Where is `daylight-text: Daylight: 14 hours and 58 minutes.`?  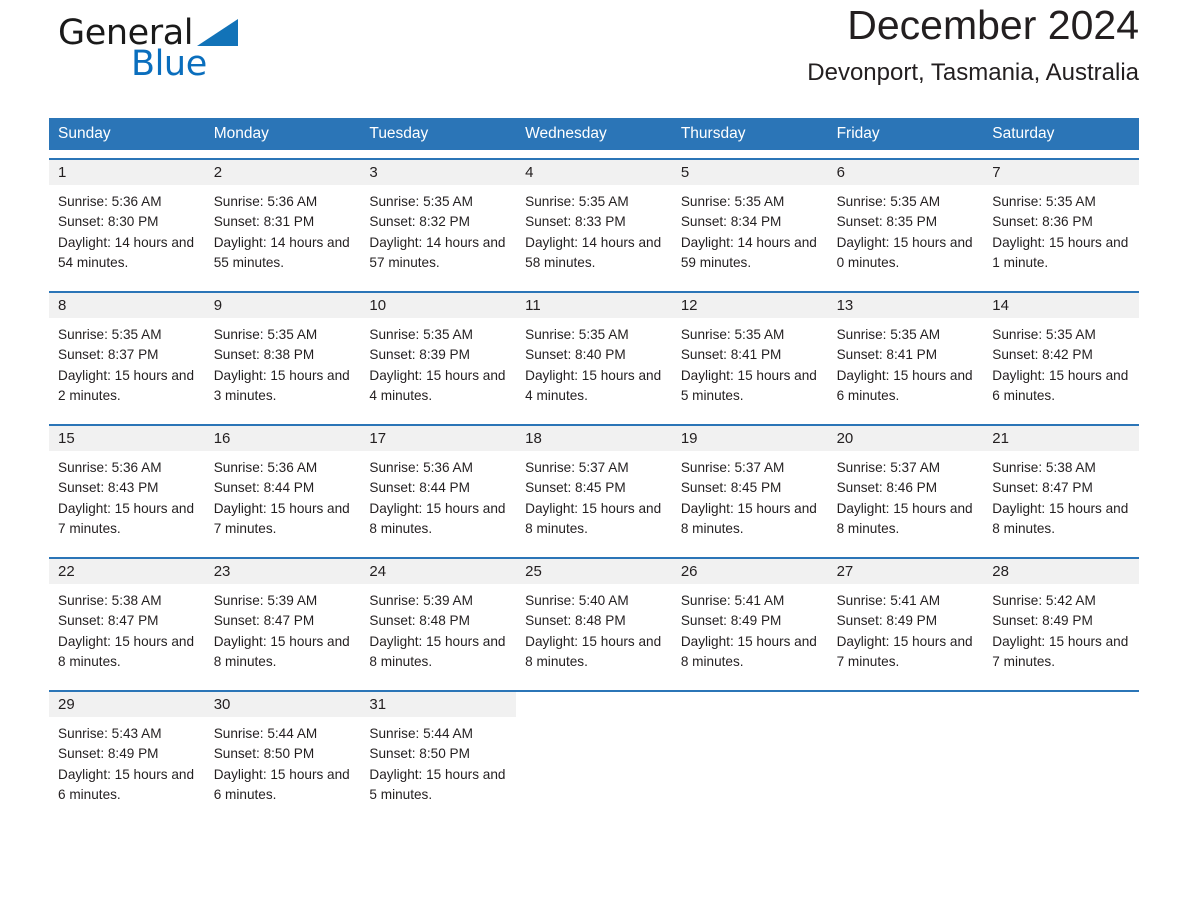 daylight-text: Daylight: 14 hours and 58 minutes. is located at coordinates (593, 252).